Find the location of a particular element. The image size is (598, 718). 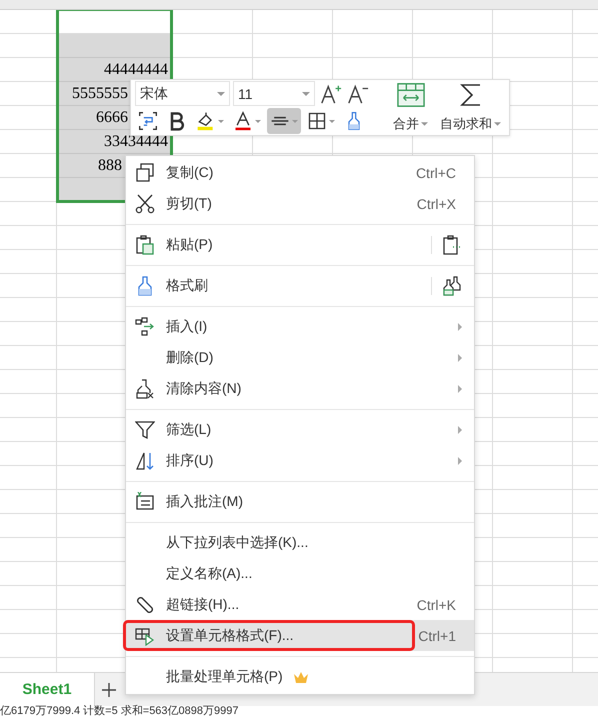

status-text: 亿6179万7999.4 计数=5 求和=563亿0898万9997 is located at coordinates (119, 711).